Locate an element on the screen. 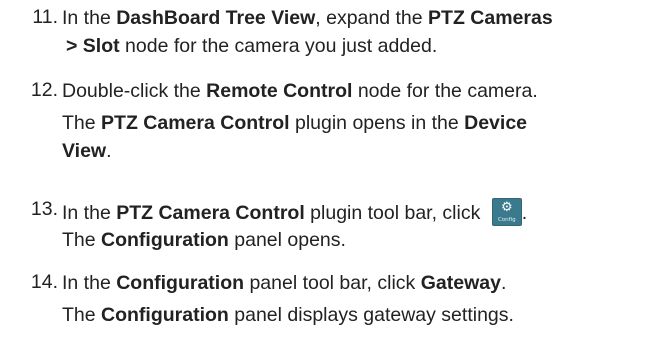 This screenshot has width=669, height=341. step-number: 12. is located at coordinates (44, 90).